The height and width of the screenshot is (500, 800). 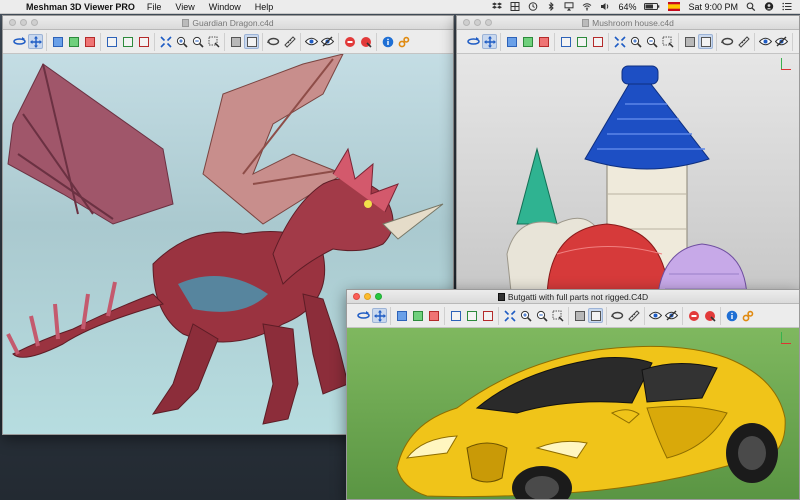 I want to click on battery-icon, so click(x=652, y=6).